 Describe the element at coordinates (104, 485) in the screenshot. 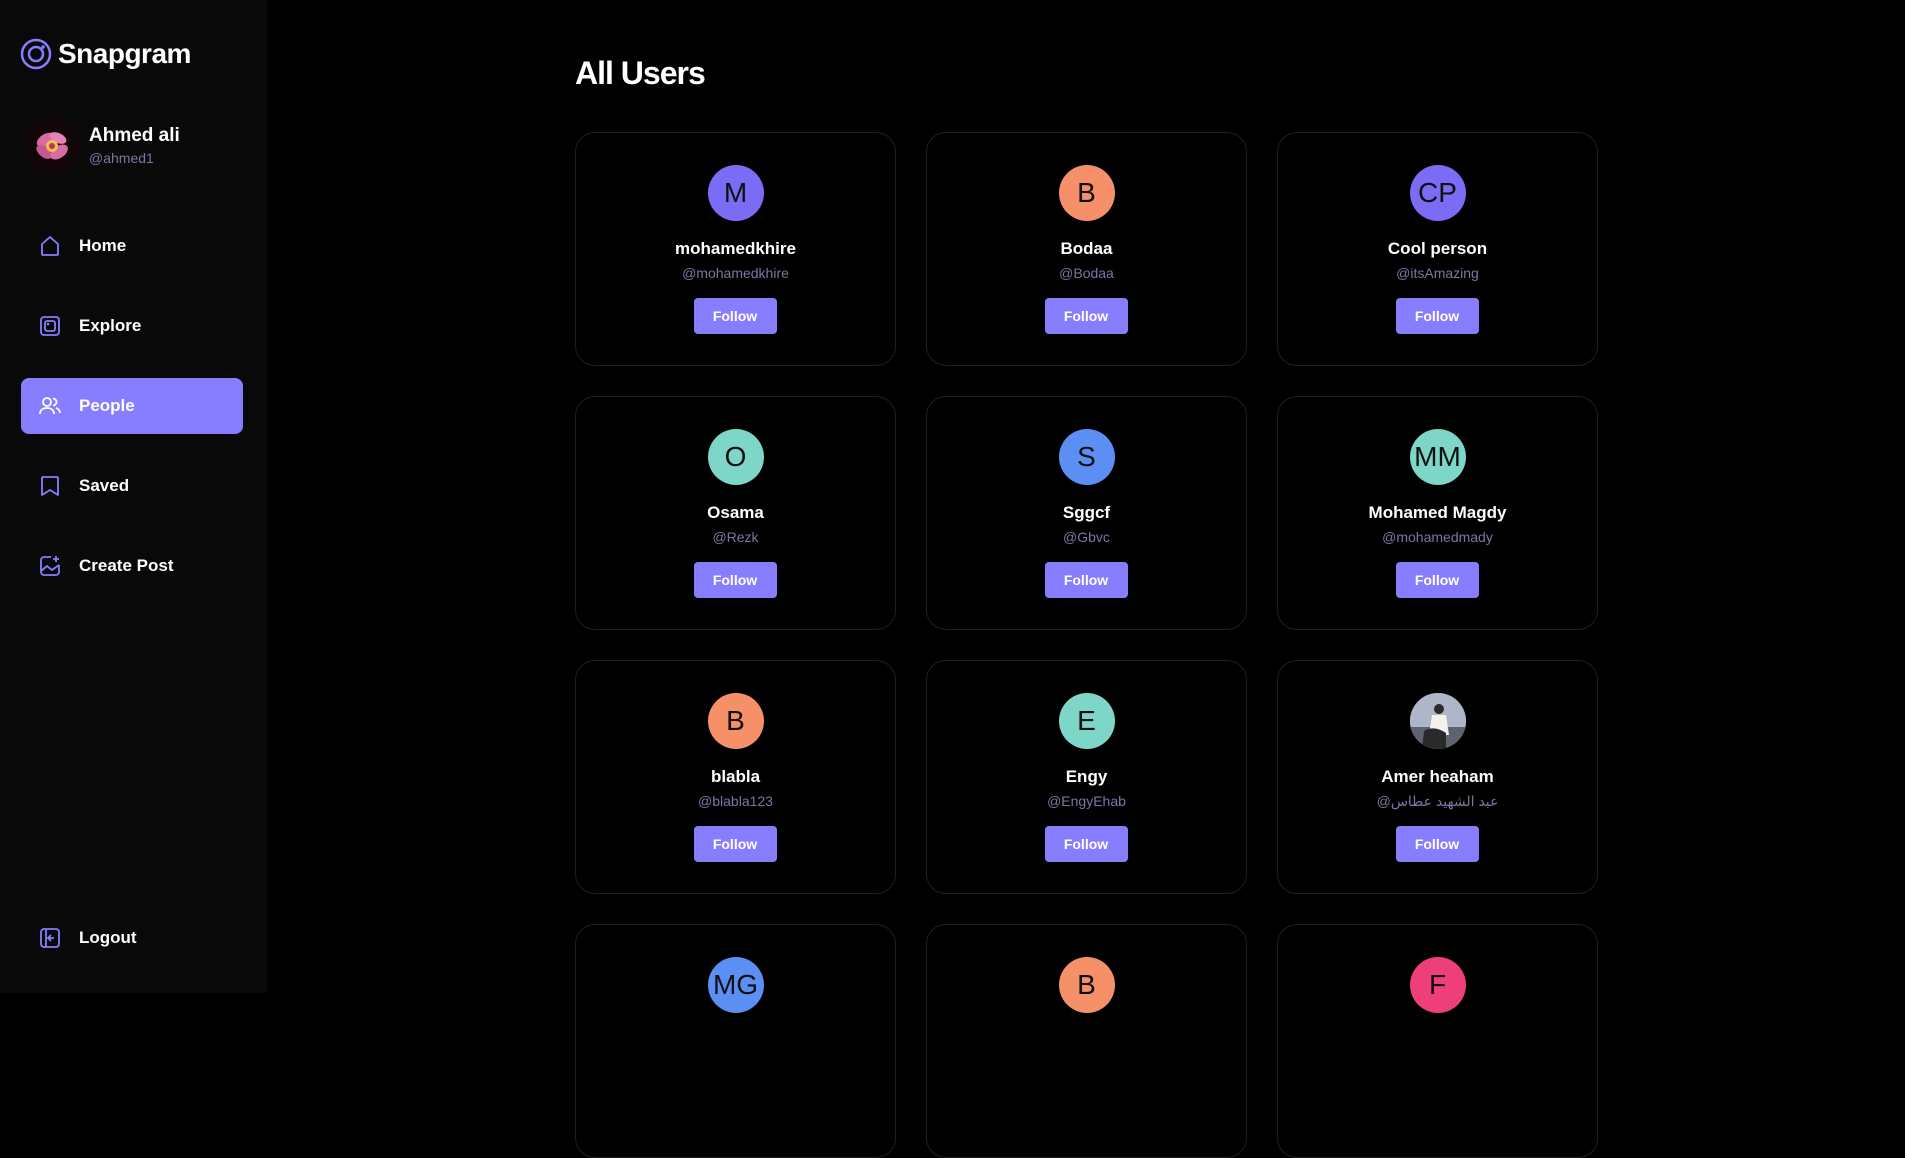

I see `sidebar-item-label: Saved` at that location.